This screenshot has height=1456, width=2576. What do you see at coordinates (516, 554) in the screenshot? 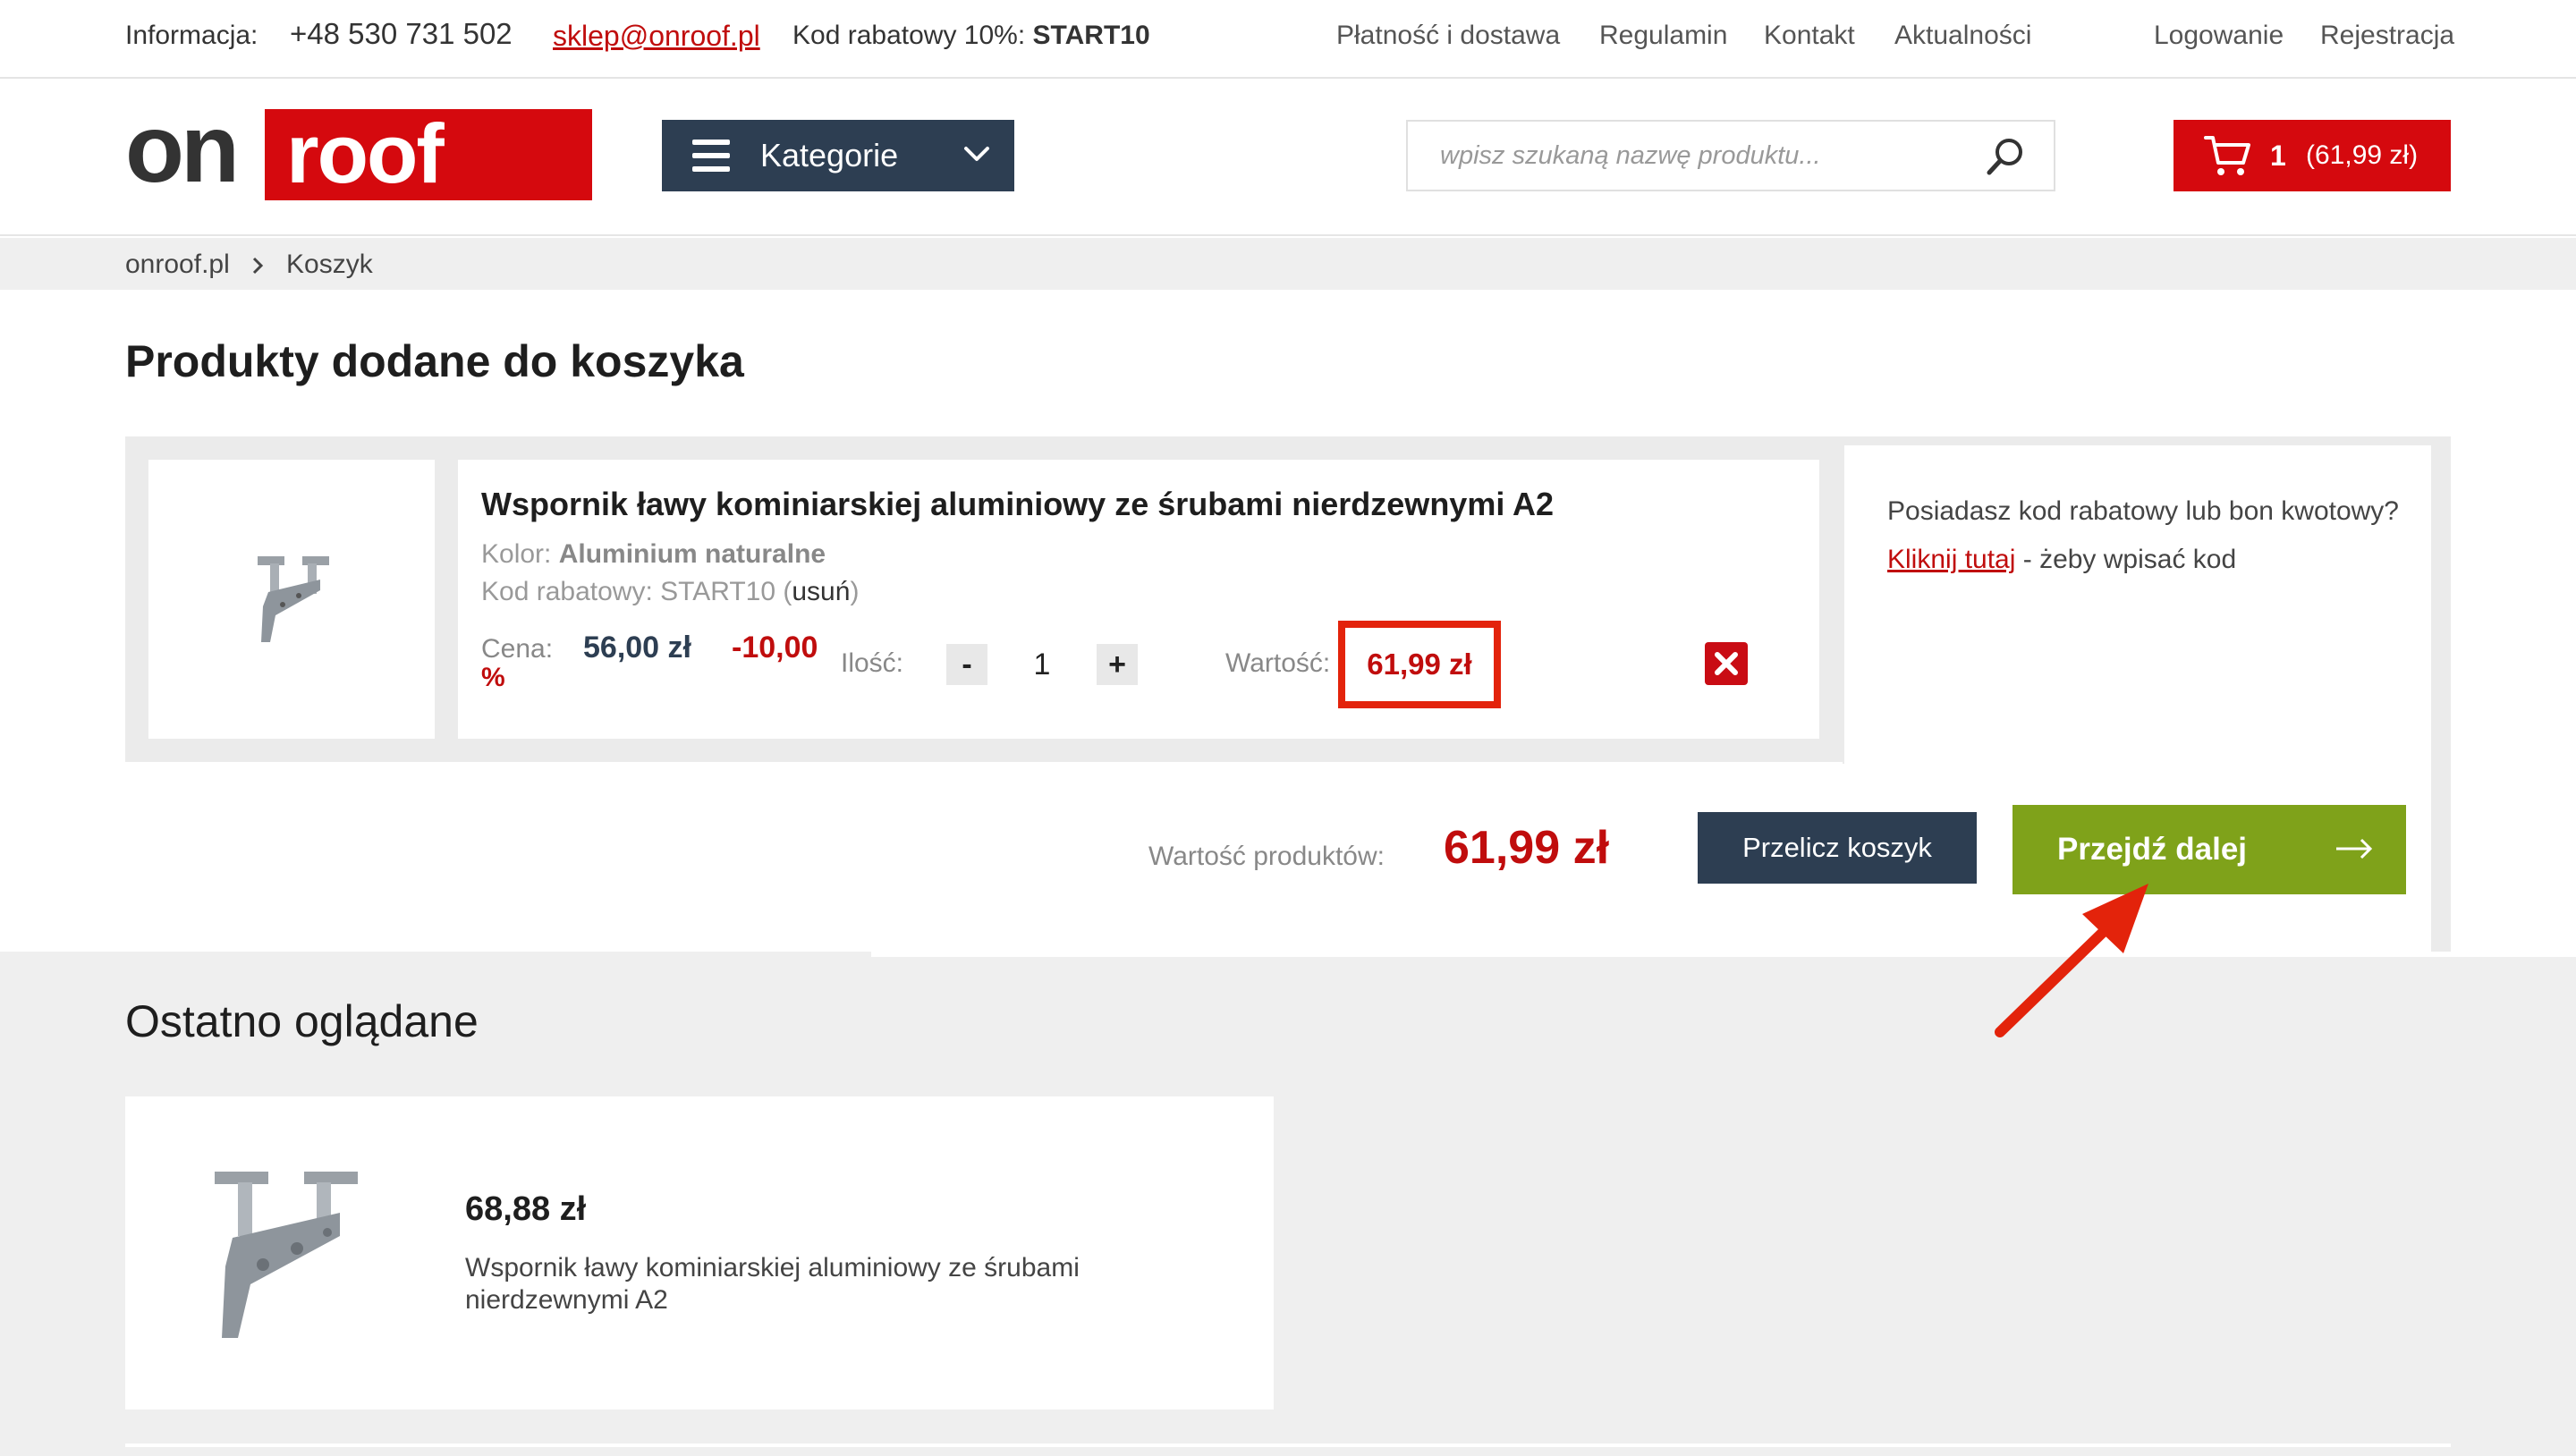
I see `color-label: Kolor:` at bounding box center [516, 554].